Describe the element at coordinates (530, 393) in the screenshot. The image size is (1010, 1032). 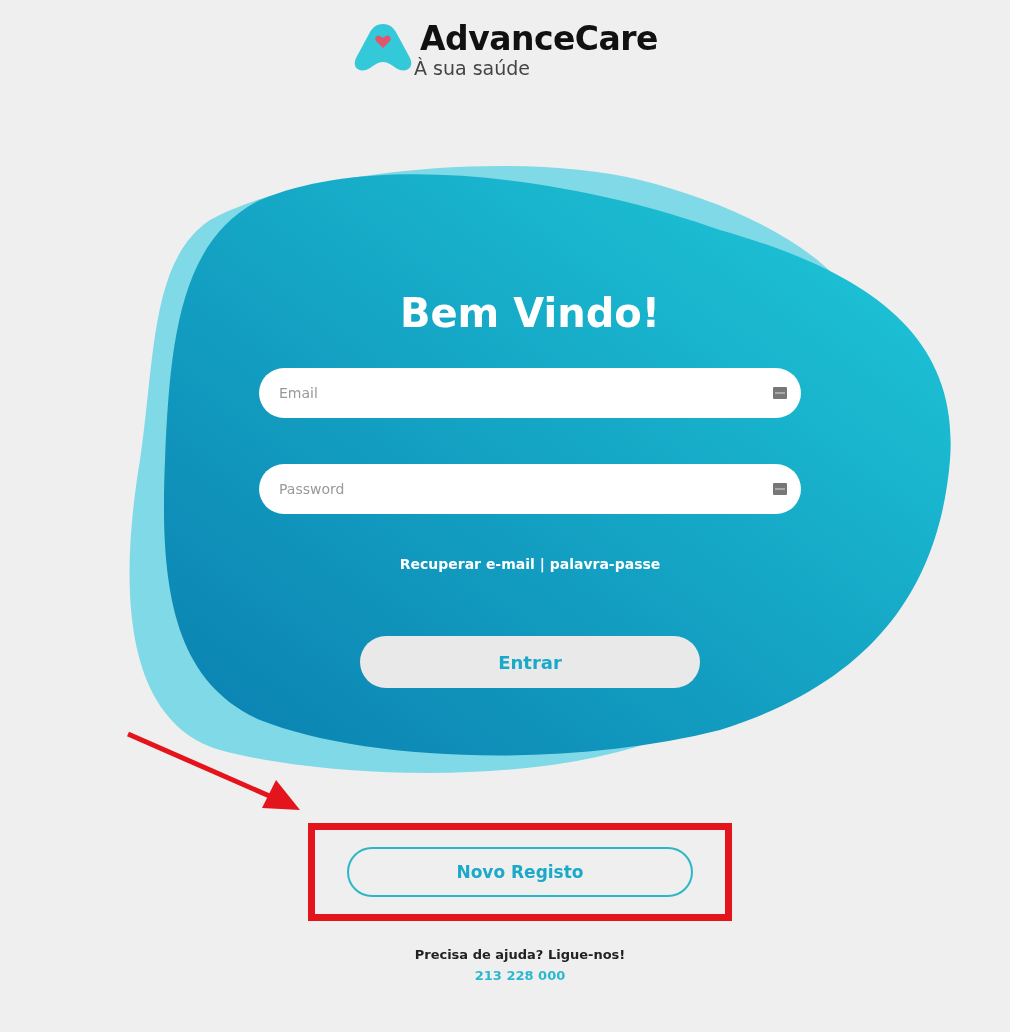
I see `email-field: Email` at that location.